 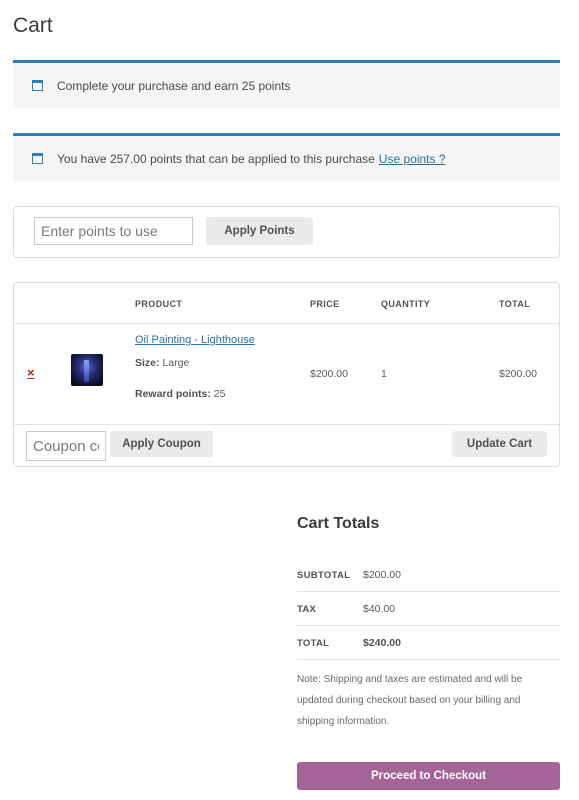 I want to click on update-cart-button: Update Cart, so click(x=499, y=444).